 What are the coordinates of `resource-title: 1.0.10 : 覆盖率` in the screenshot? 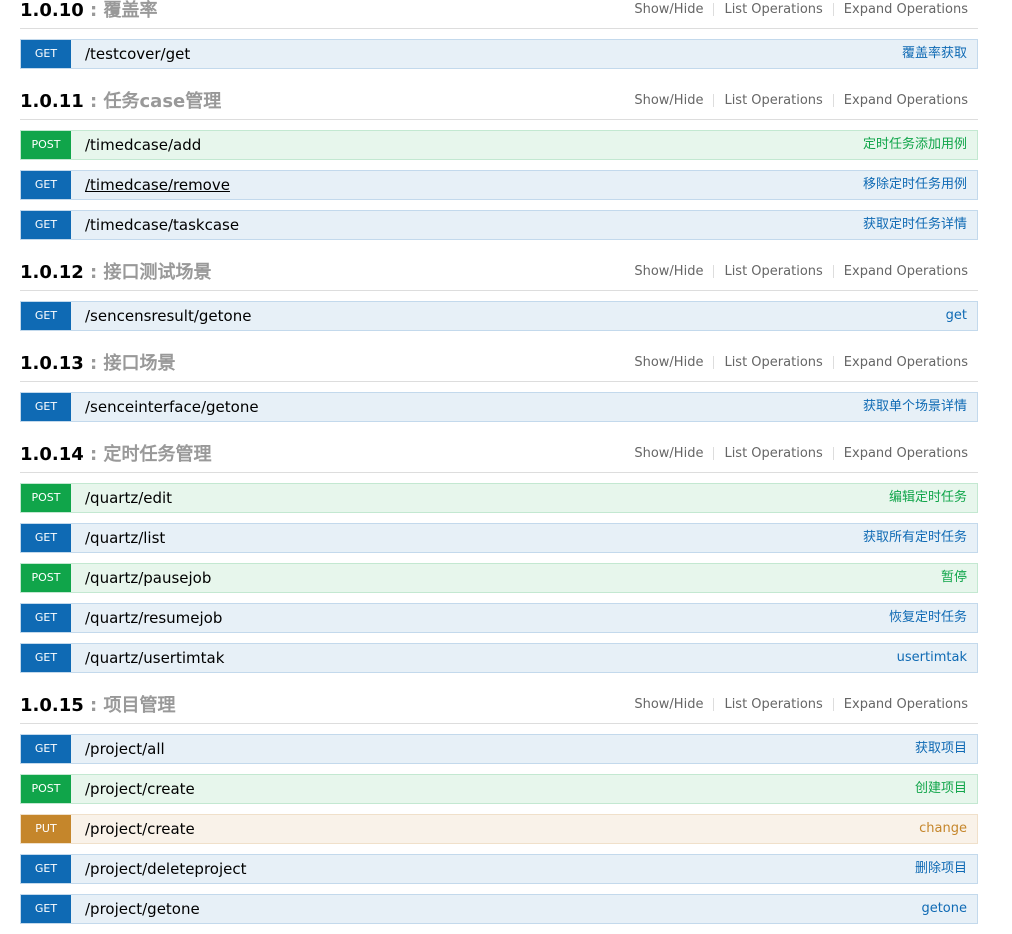 It's located at (89, 11).